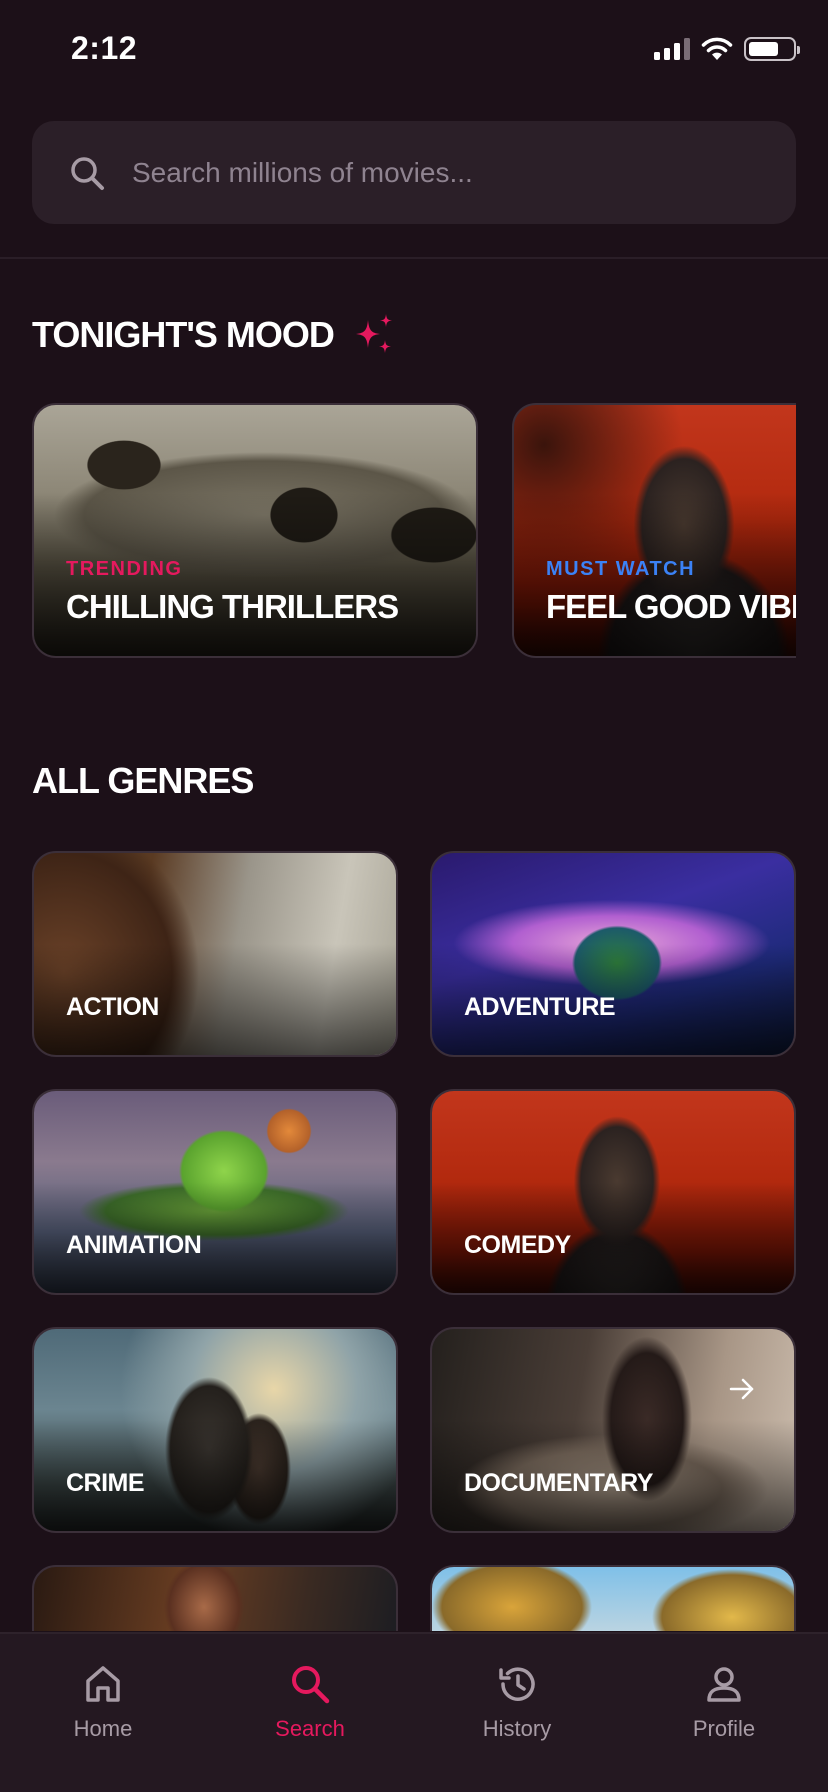 This screenshot has width=828, height=1792. Describe the element at coordinates (671, 606) in the screenshot. I see `mood-card-title: FEEL GOOD VIBES` at that location.